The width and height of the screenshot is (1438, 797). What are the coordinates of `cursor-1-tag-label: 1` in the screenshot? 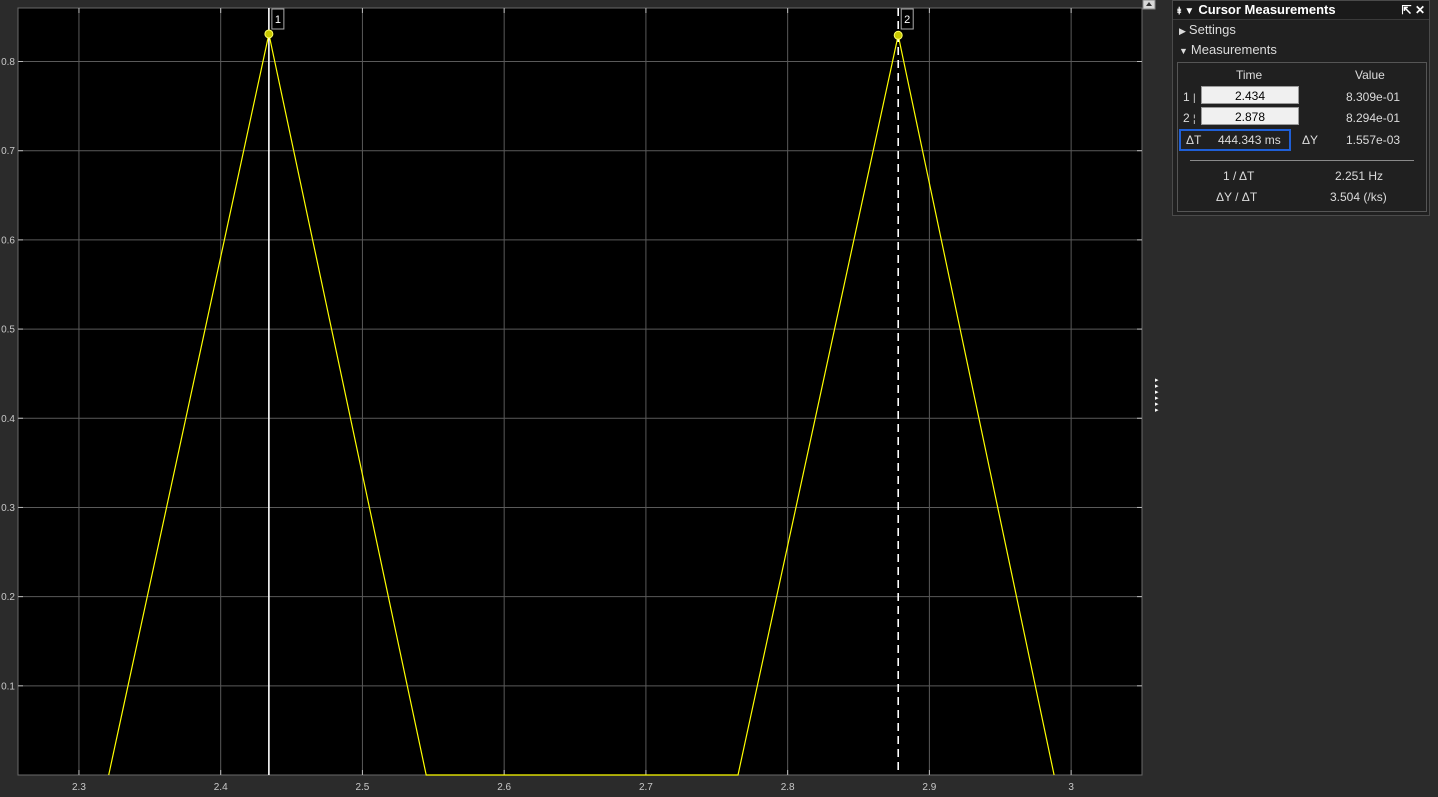 It's located at (278, 20).